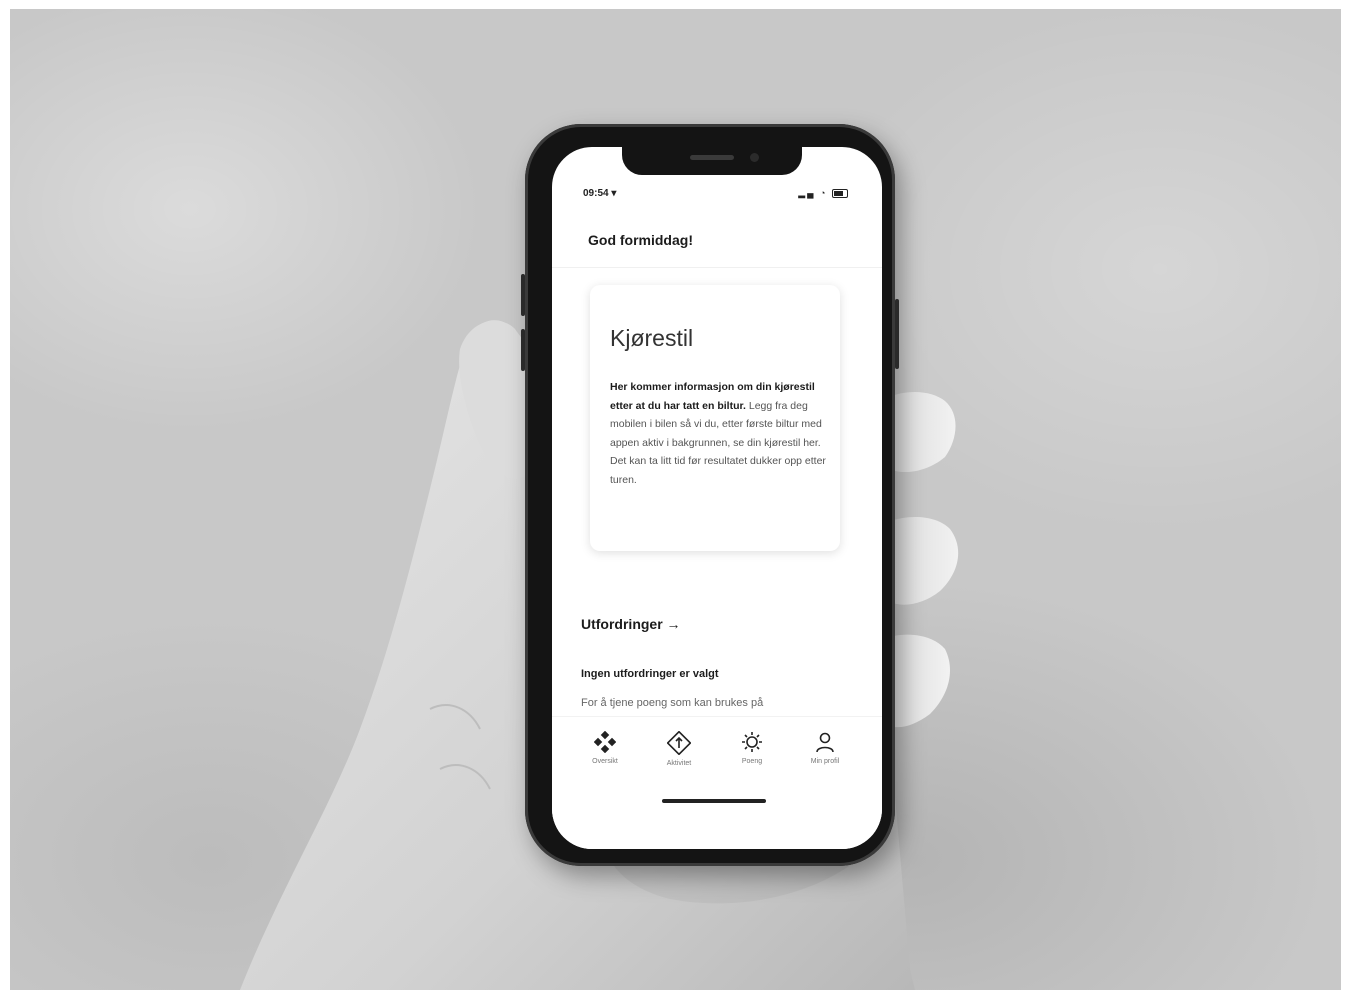 The image size is (1351, 991). Describe the element at coordinates (605, 756) in the screenshot. I see `tab-overview: Oversikt` at that location.